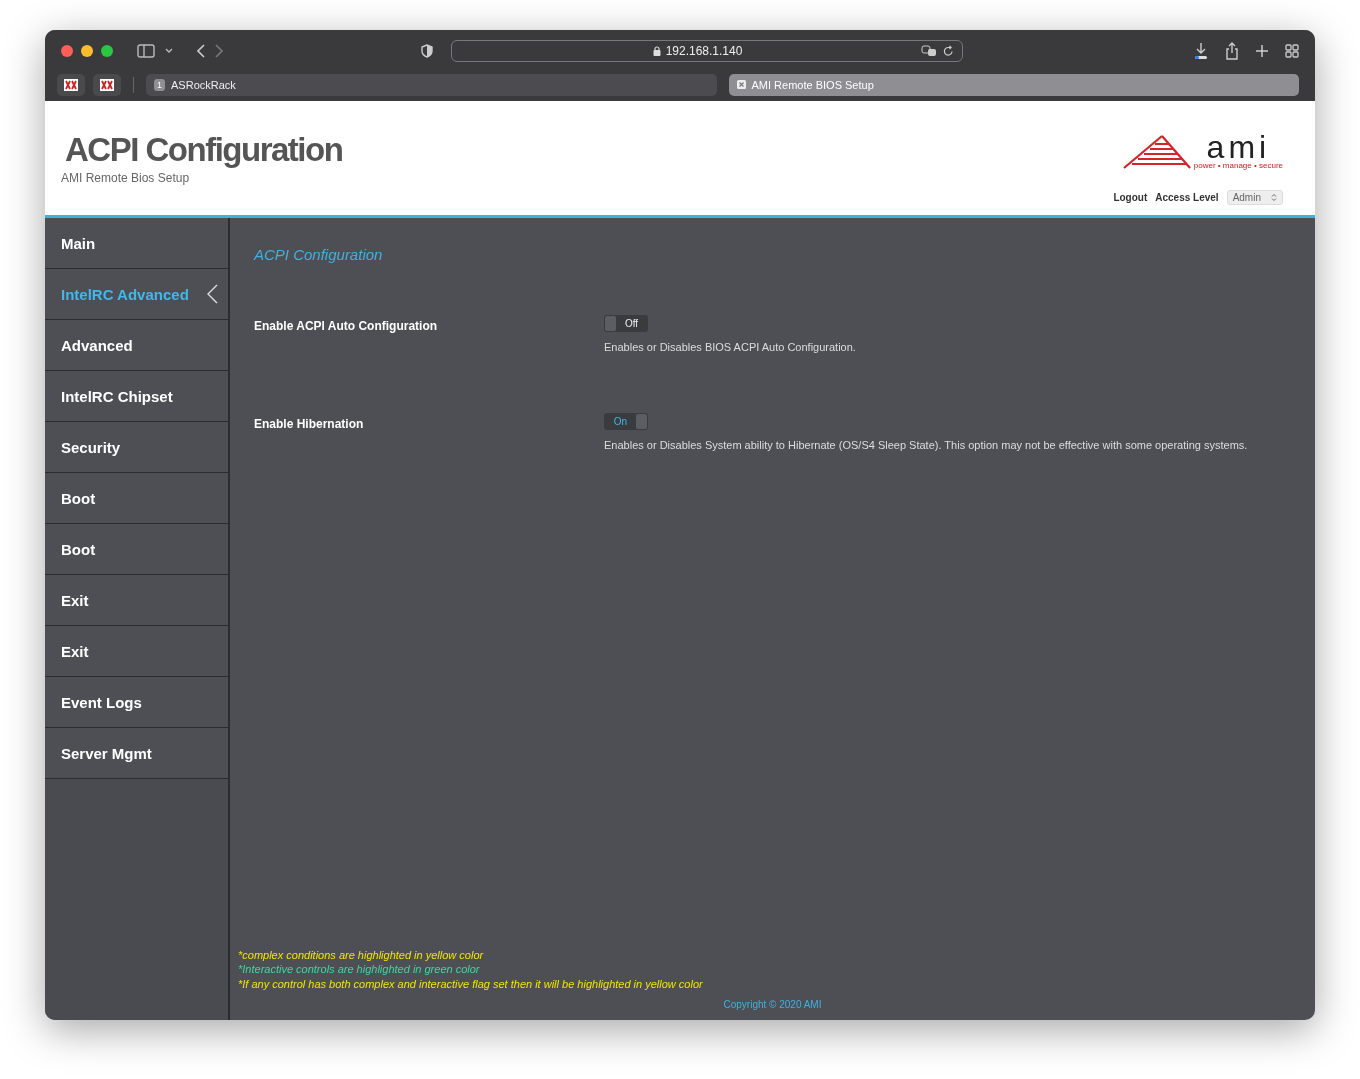 The height and width of the screenshot is (1079, 1360). I want to click on sidebar-item: Advanced, so click(136, 345).